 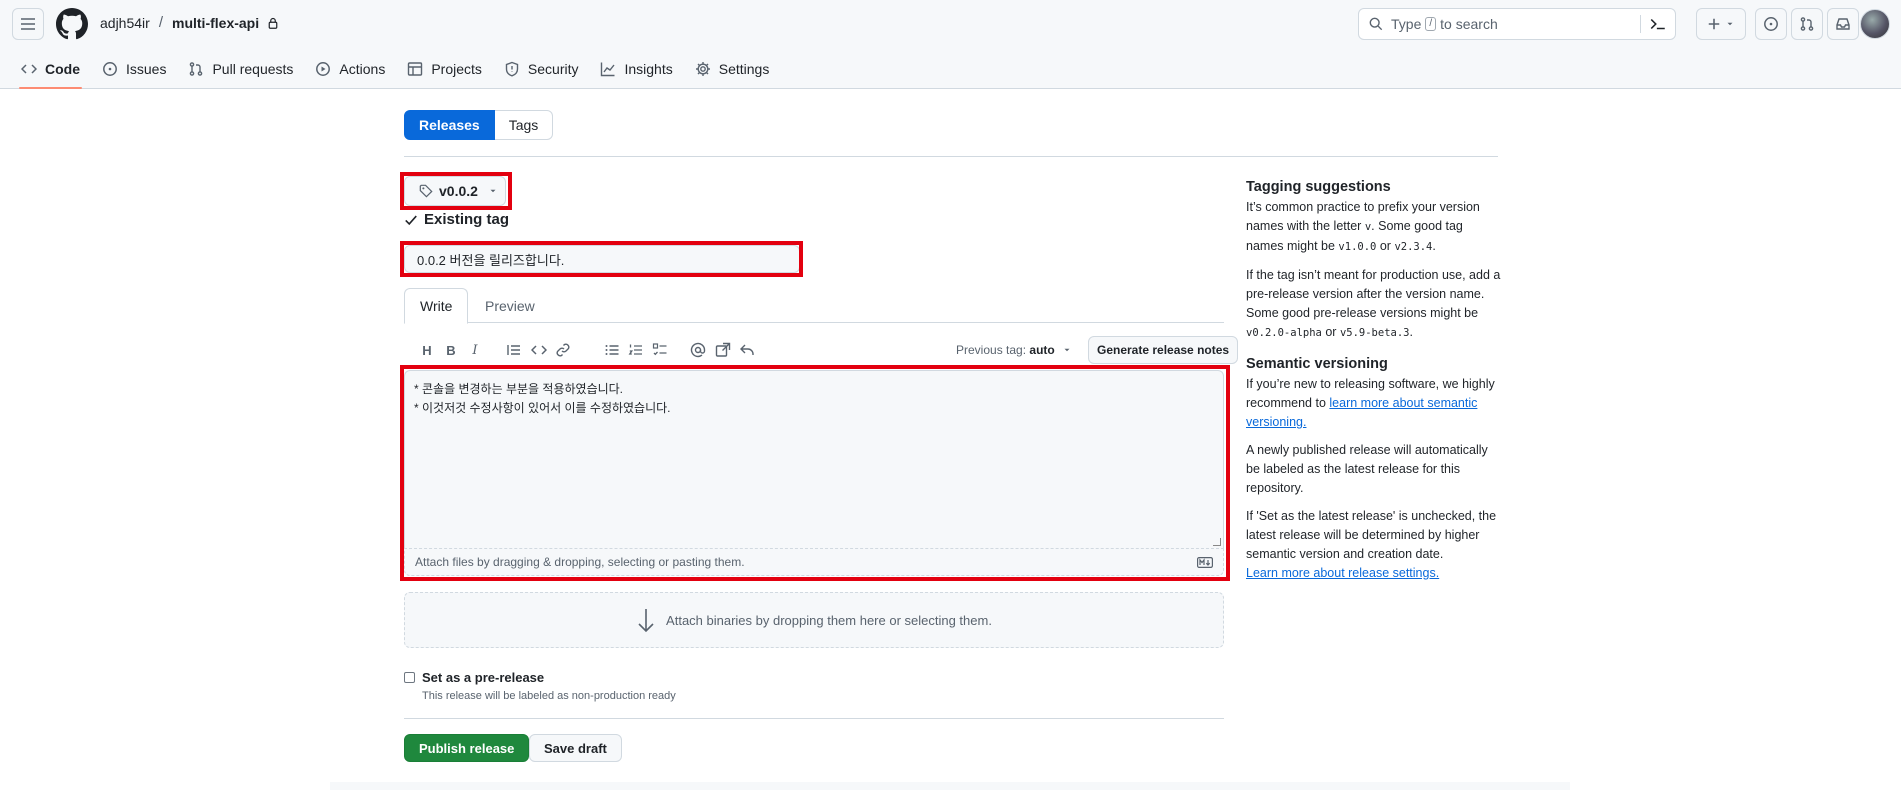 I want to click on release-settings-link: Learn more about release settings., so click(x=1342, y=573).